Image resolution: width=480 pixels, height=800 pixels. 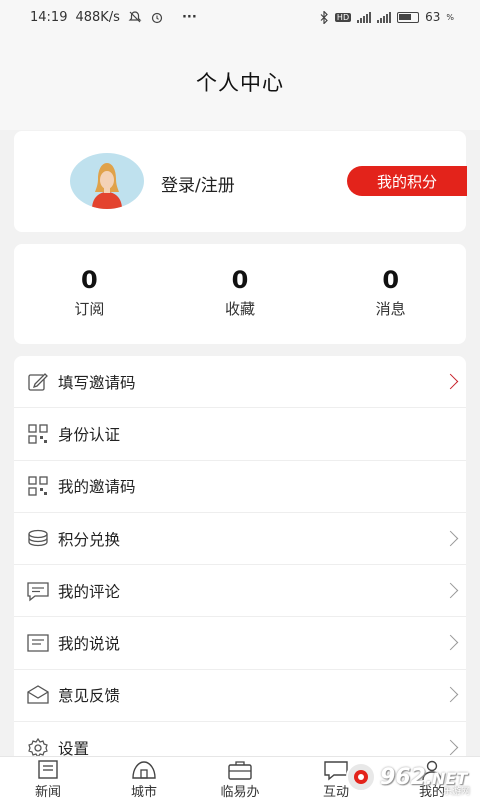 What do you see at coordinates (38, 539) in the screenshot?
I see `coins-icon` at bounding box center [38, 539].